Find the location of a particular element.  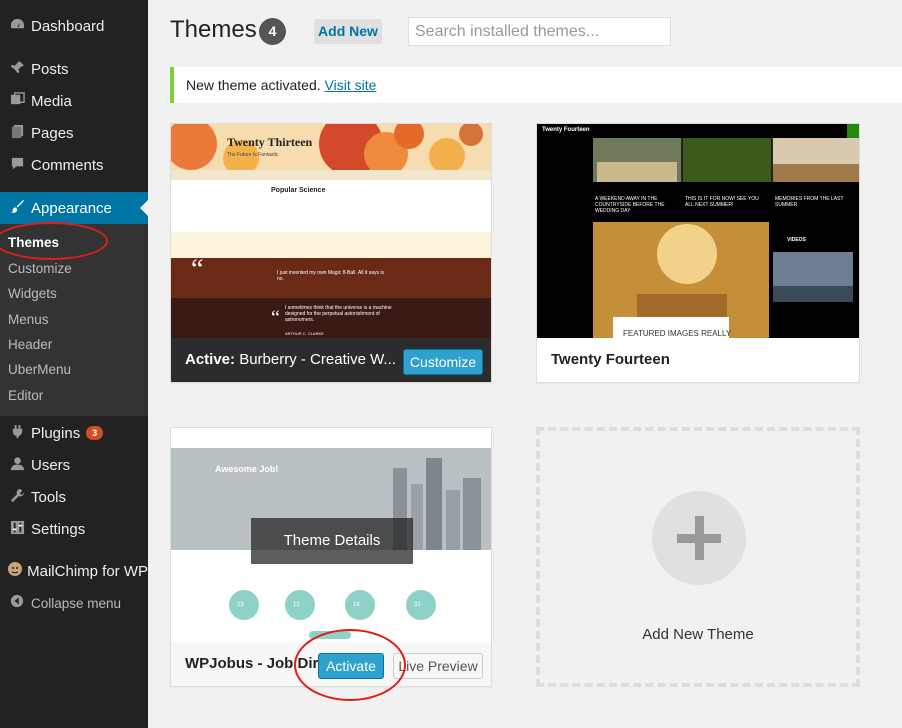

media-icon is located at coordinates (17, 101).